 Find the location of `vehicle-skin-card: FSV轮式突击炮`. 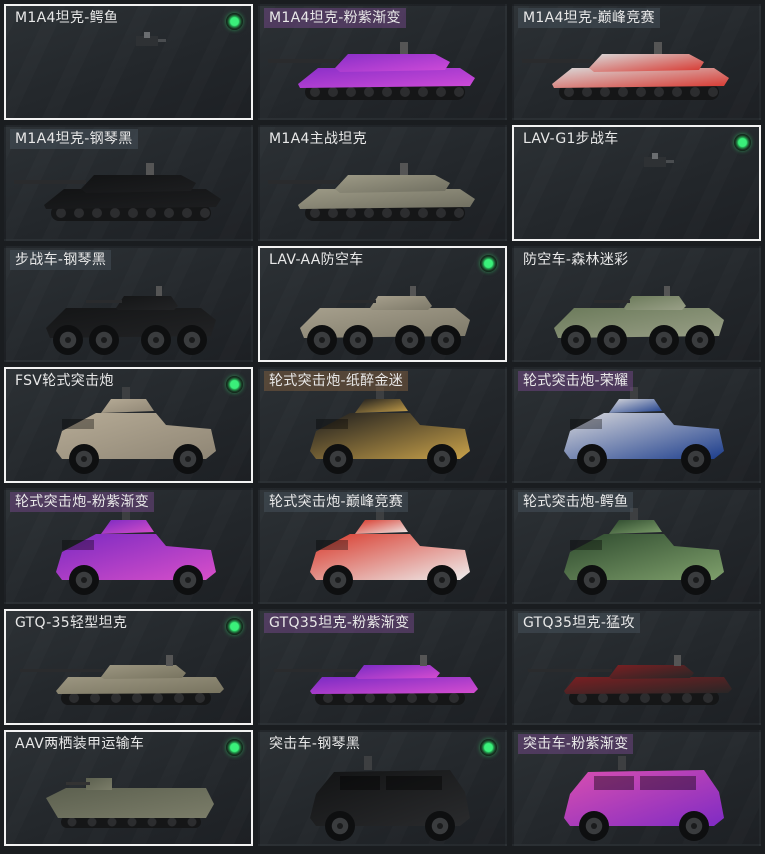

vehicle-skin-card: FSV轮式突击炮 is located at coordinates (128, 425).